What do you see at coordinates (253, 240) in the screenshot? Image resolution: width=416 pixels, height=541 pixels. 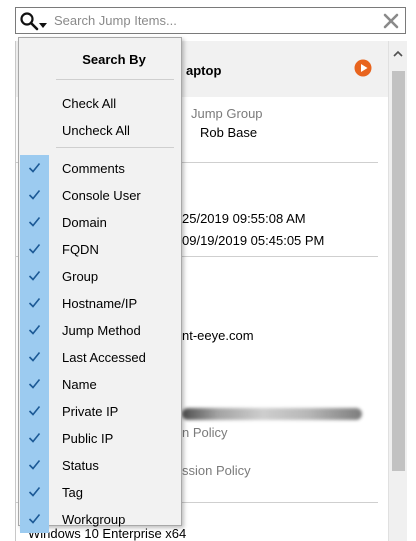 I see `created-value: 09/19/2019 05:45:05 PM` at bounding box center [253, 240].